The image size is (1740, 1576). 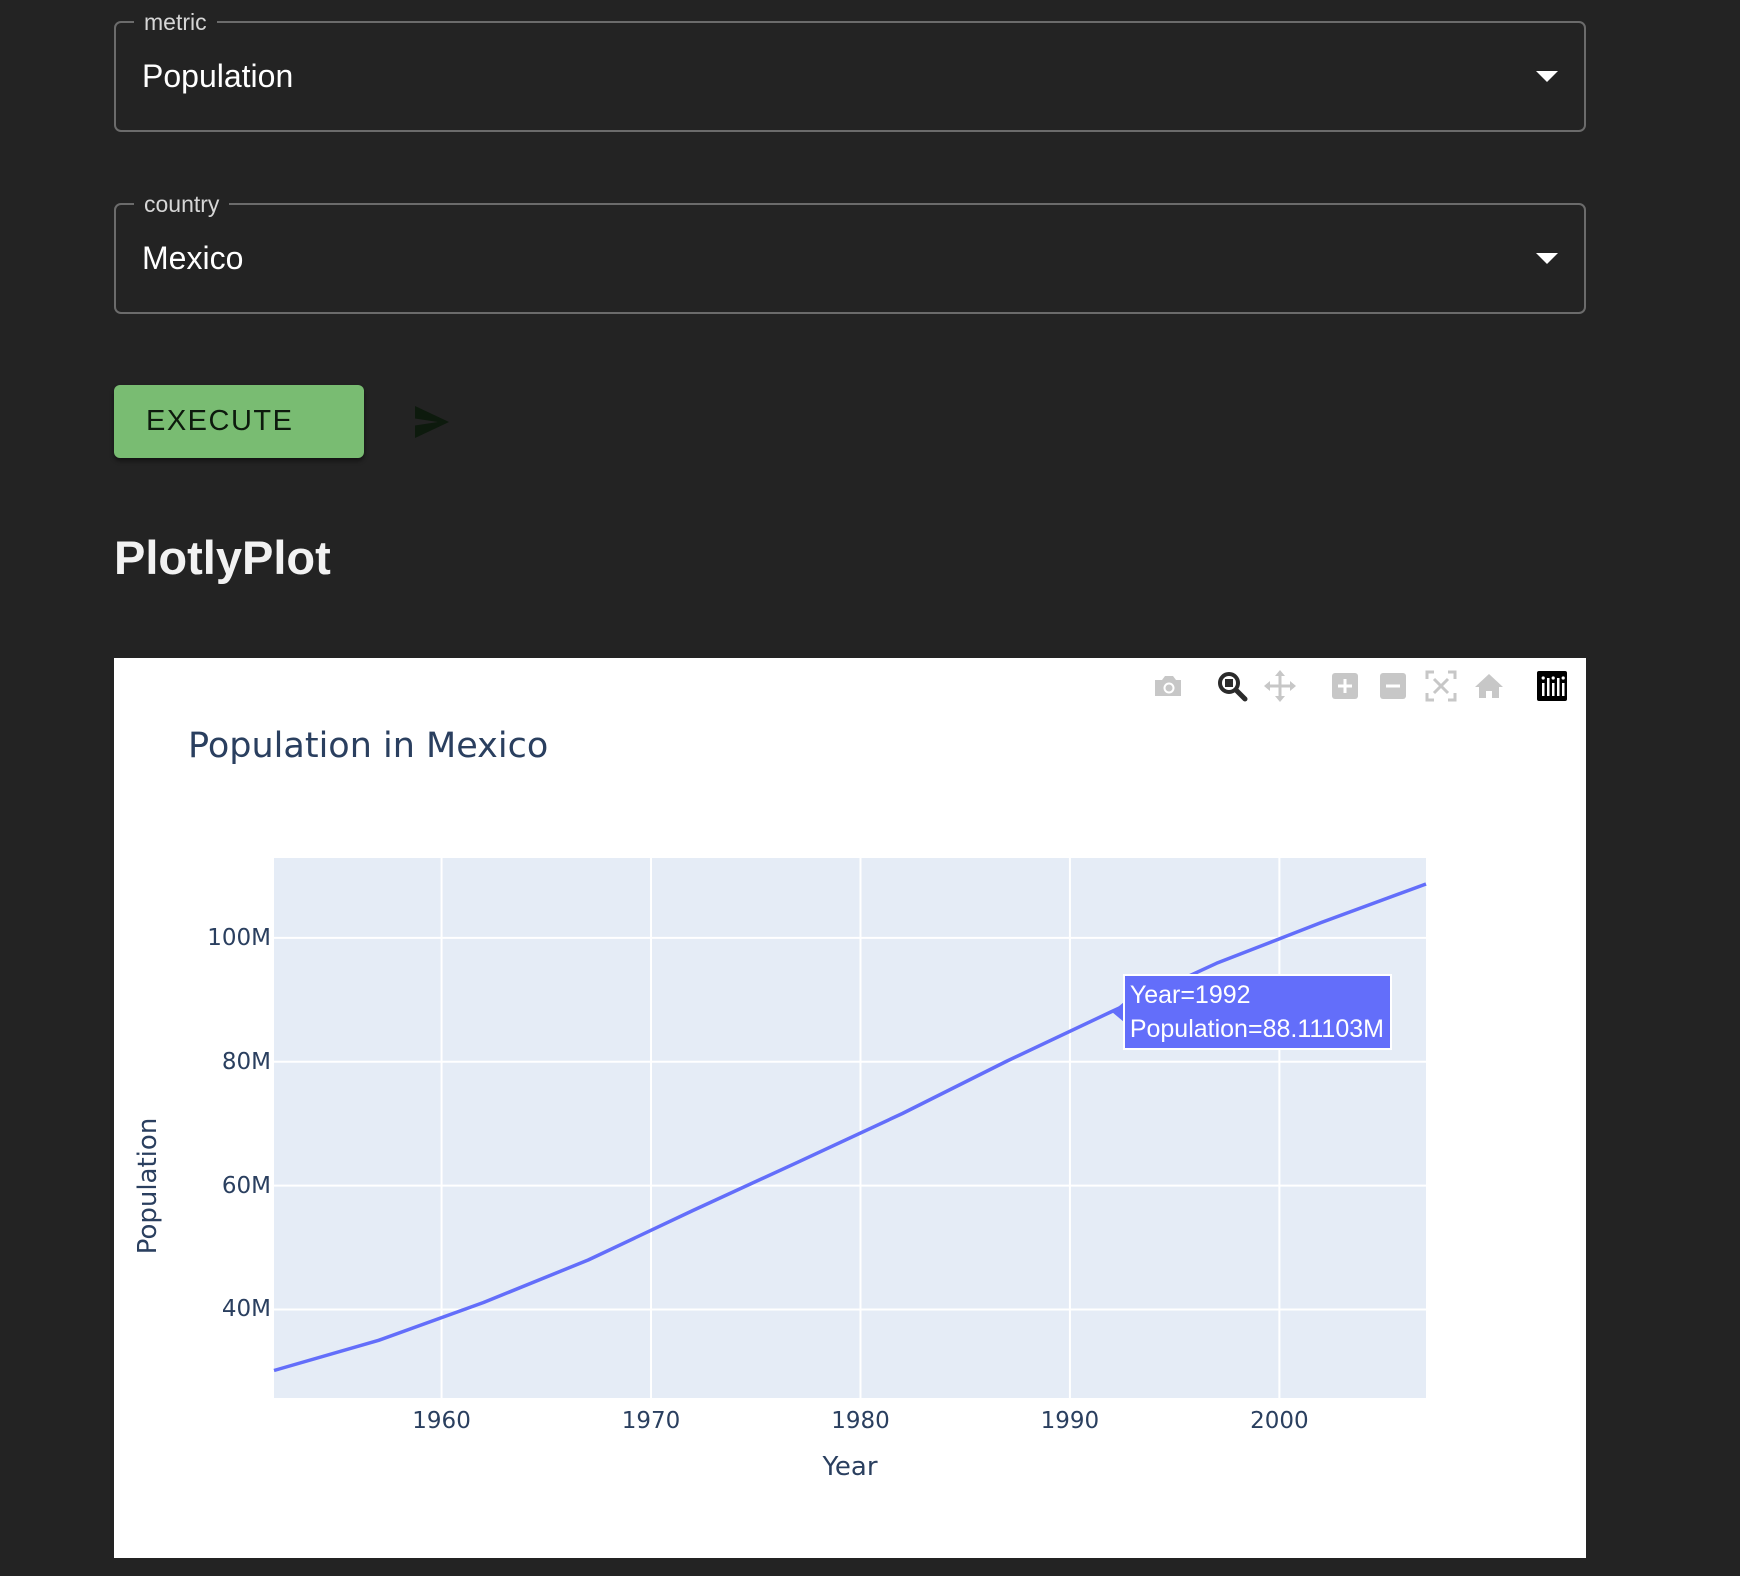 What do you see at coordinates (850, 252) in the screenshot?
I see `country-select: country Mexico` at bounding box center [850, 252].